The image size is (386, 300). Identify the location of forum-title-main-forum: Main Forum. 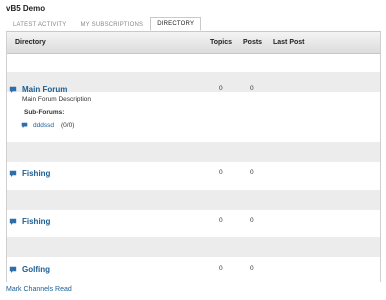
(44, 89).